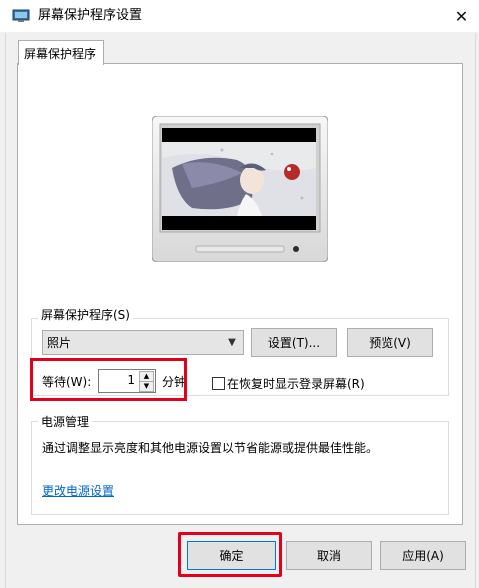 This screenshot has width=479, height=588. What do you see at coordinates (90, 15) in the screenshot?
I see `window-title: 屏幕保护程序设置` at bounding box center [90, 15].